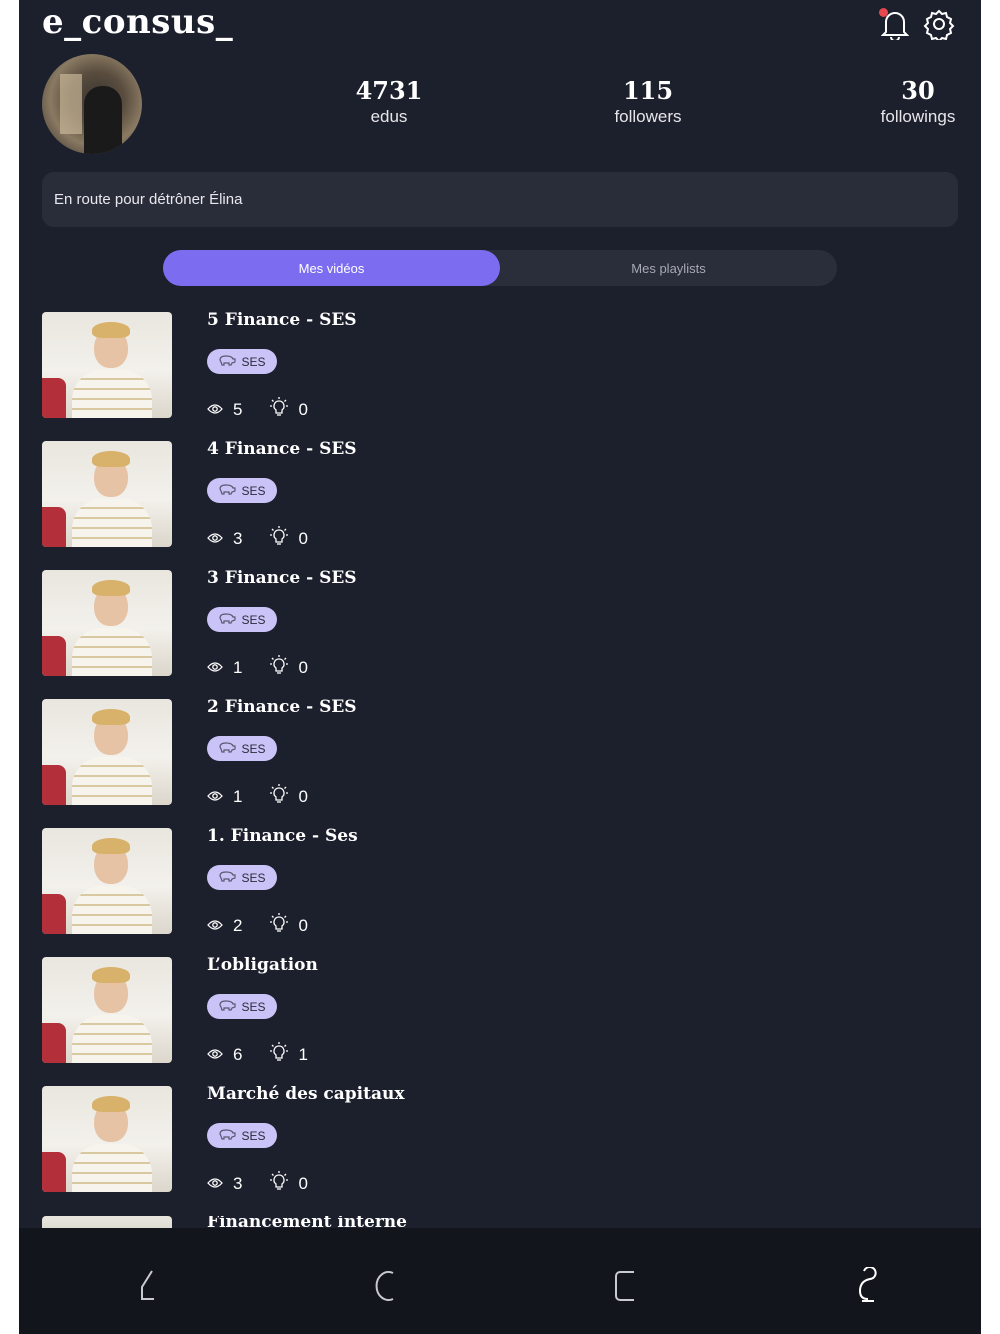 Image resolution: width=1000 pixels, height=1334 pixels. What do you see at coordinates (389, 90) in the screenshot?
I see `stat-value: 4731` at bounding box center [389, 90].